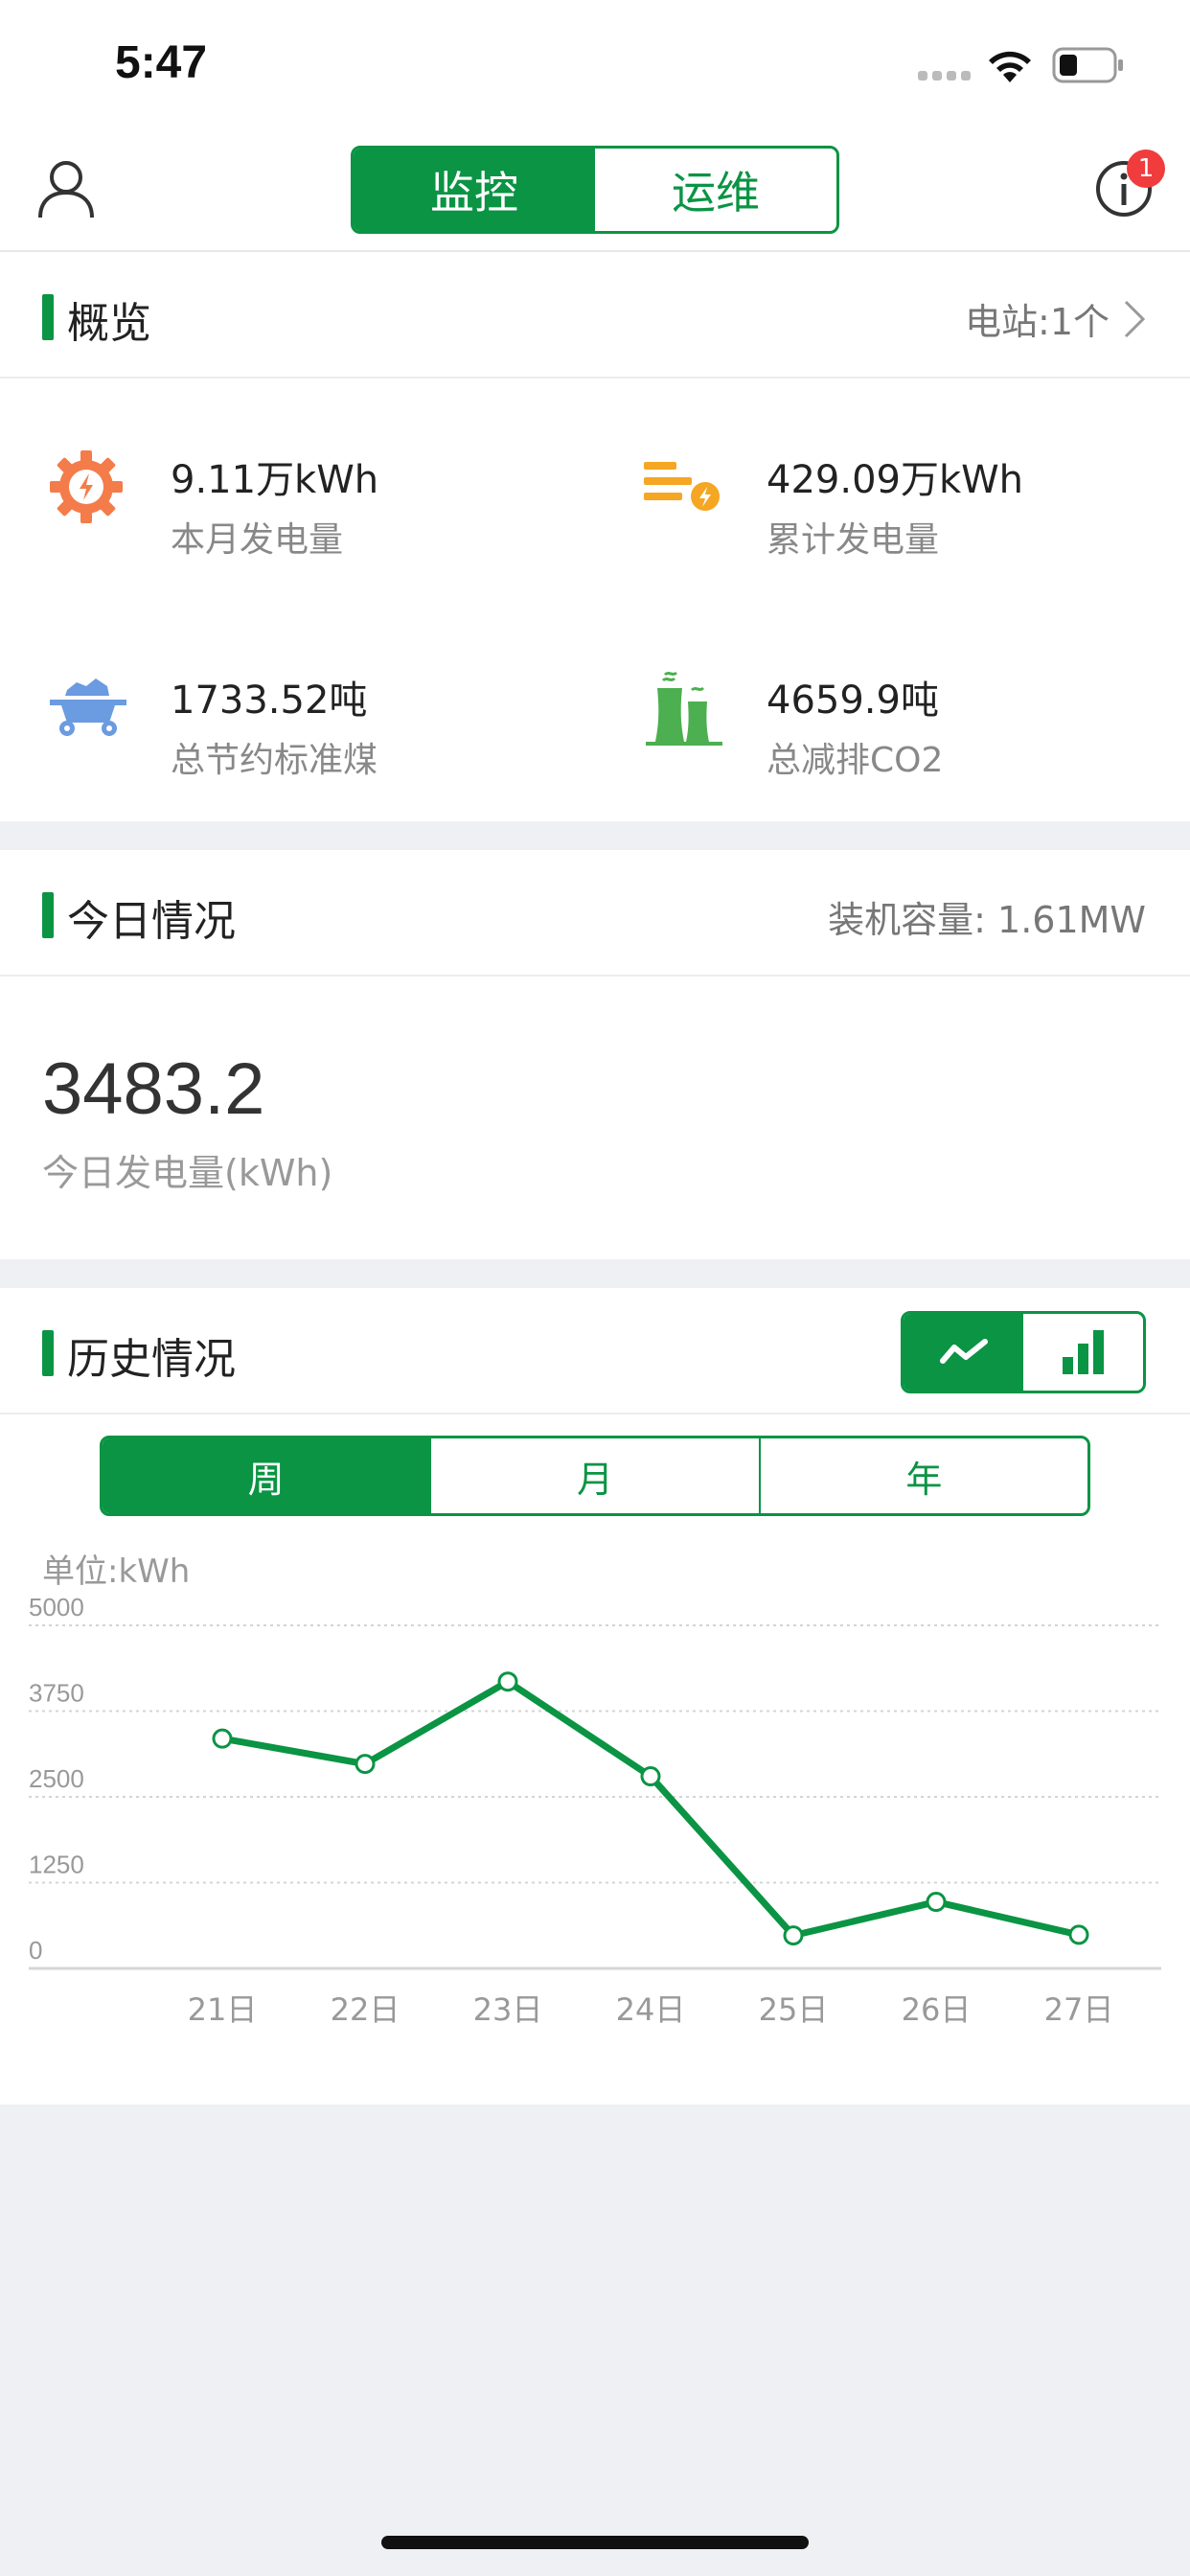  What do you see at coordinates (1038, 322) in the screenshot?
I see `station-count: 电站:1个` at bounding box center [1038, 322].